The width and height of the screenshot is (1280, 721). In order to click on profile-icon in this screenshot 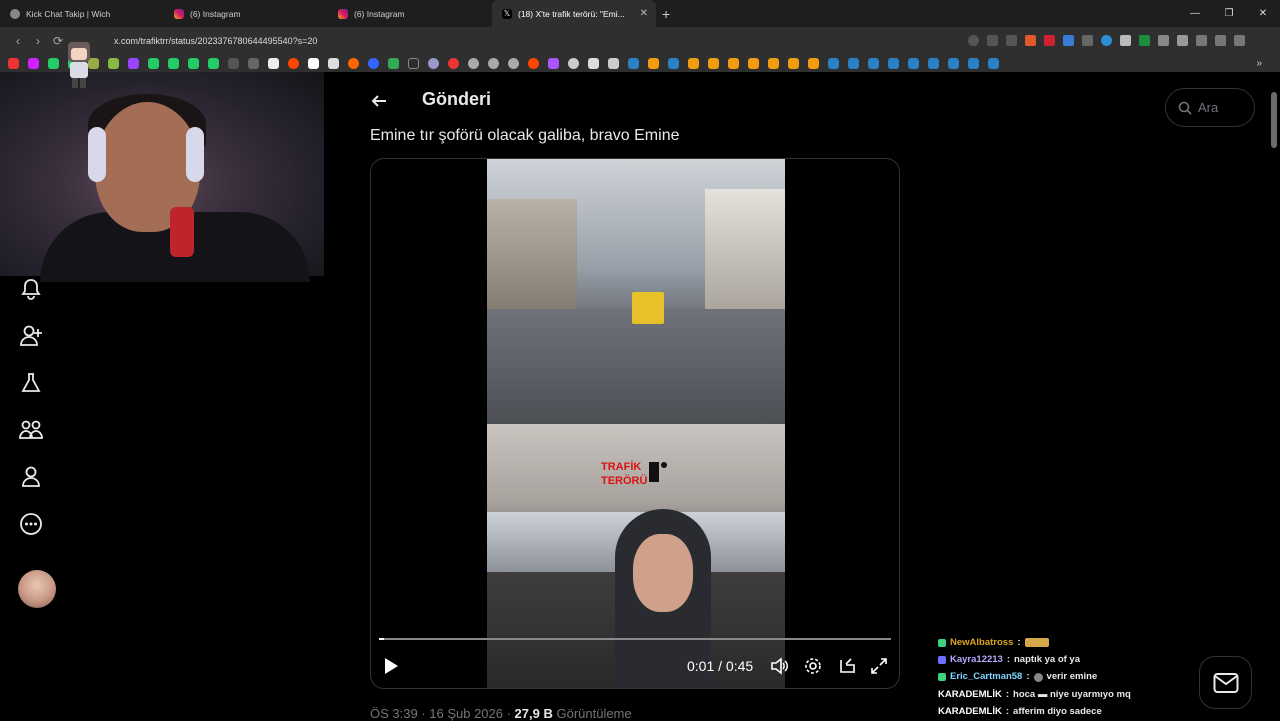, I will do `click(31, 477)`.